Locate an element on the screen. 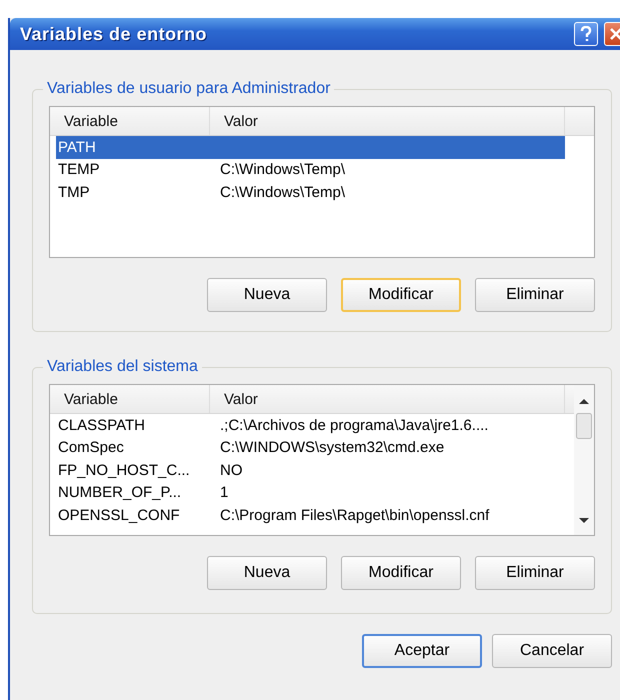 The height and width of the screenshot is (700, 620). accept-button: Aceptar is located at coordinates (422, 651).